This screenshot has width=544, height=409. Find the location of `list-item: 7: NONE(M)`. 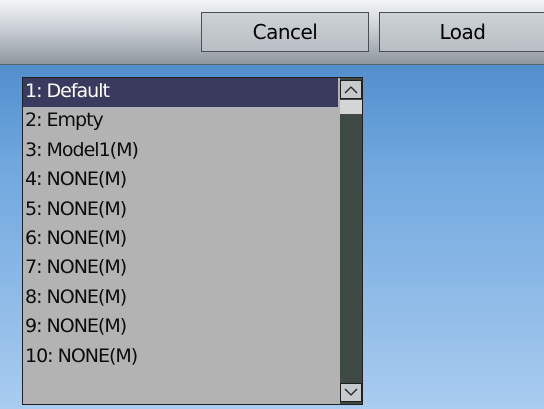

list-item: 7: NONE(M) is located at coordinates (180, 268).